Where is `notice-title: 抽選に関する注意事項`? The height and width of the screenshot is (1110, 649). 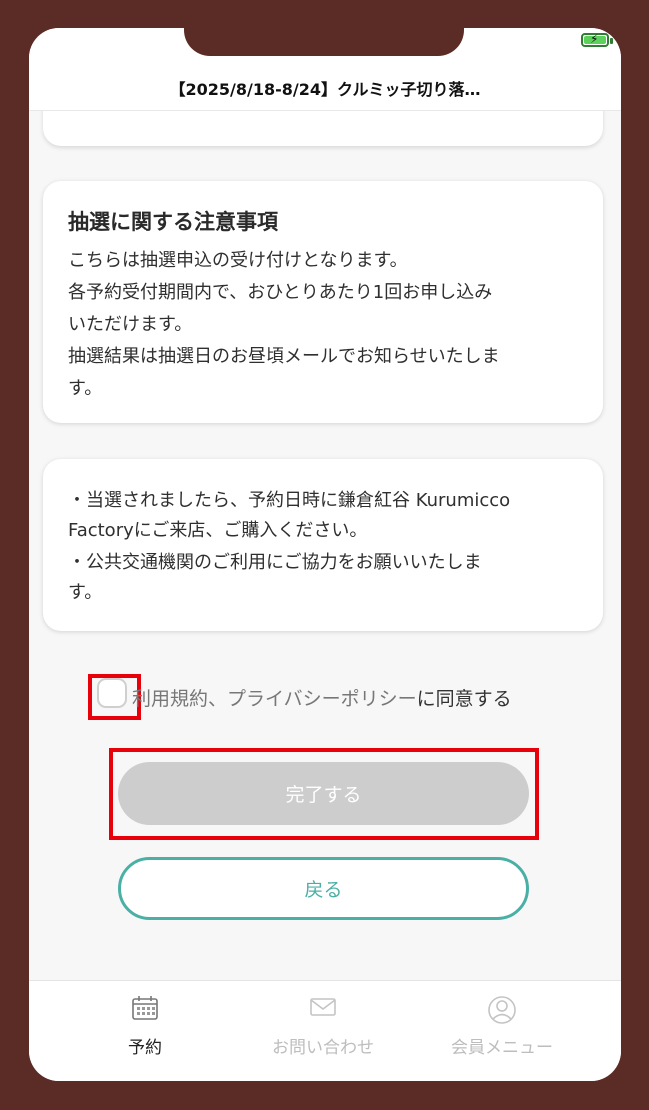 notice-title: 抽選に関する注意事項 is located at coordinates (173, 222).